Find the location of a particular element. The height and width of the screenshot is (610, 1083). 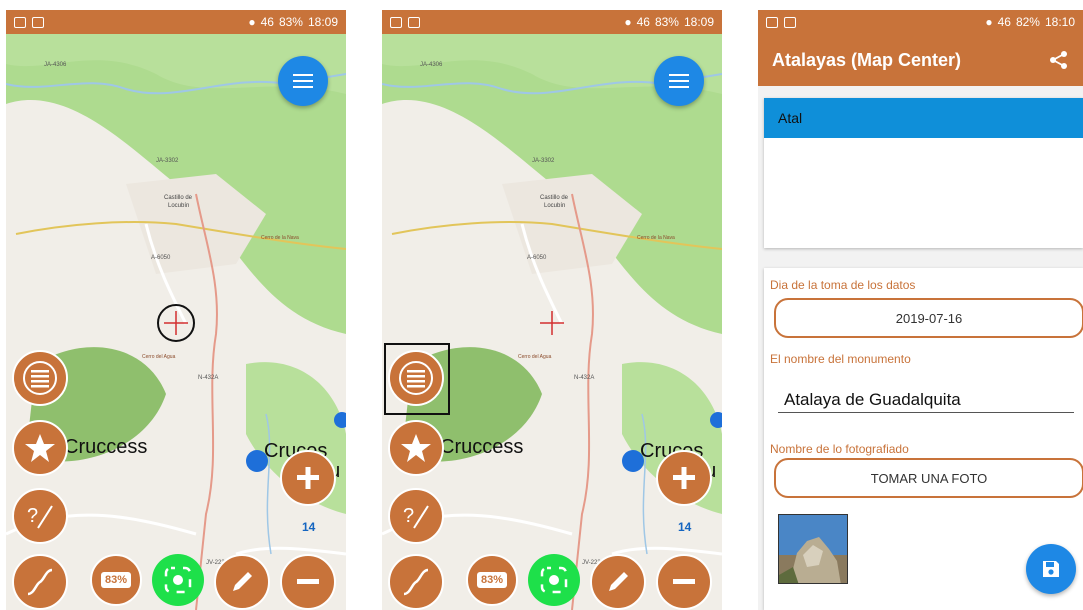

item-list-card: Atal is located at coordinates (923, 173).